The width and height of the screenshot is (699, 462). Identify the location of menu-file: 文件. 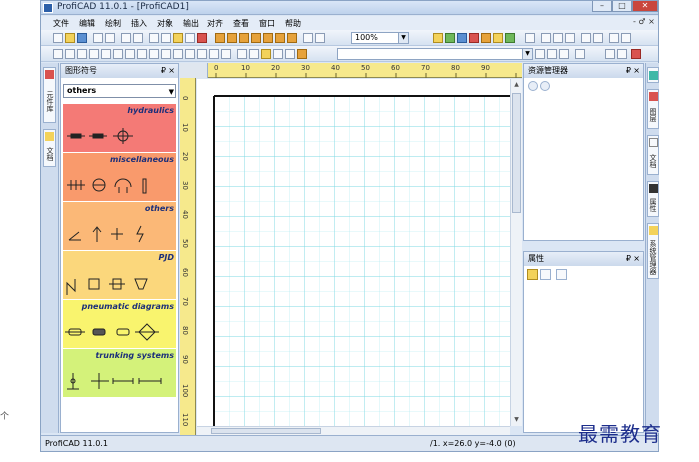
(61, 23).